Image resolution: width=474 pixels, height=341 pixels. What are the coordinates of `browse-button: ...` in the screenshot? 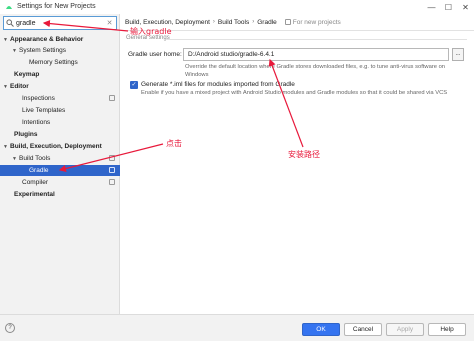 It's located at (458, 54).